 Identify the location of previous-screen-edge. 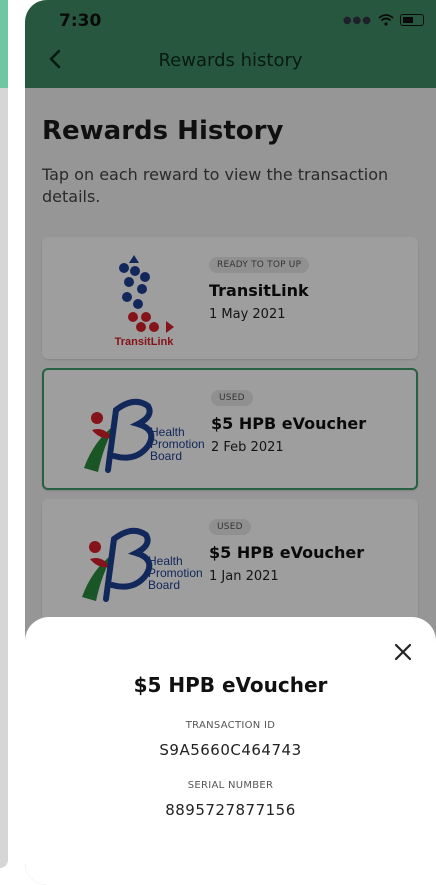
(6, 442).